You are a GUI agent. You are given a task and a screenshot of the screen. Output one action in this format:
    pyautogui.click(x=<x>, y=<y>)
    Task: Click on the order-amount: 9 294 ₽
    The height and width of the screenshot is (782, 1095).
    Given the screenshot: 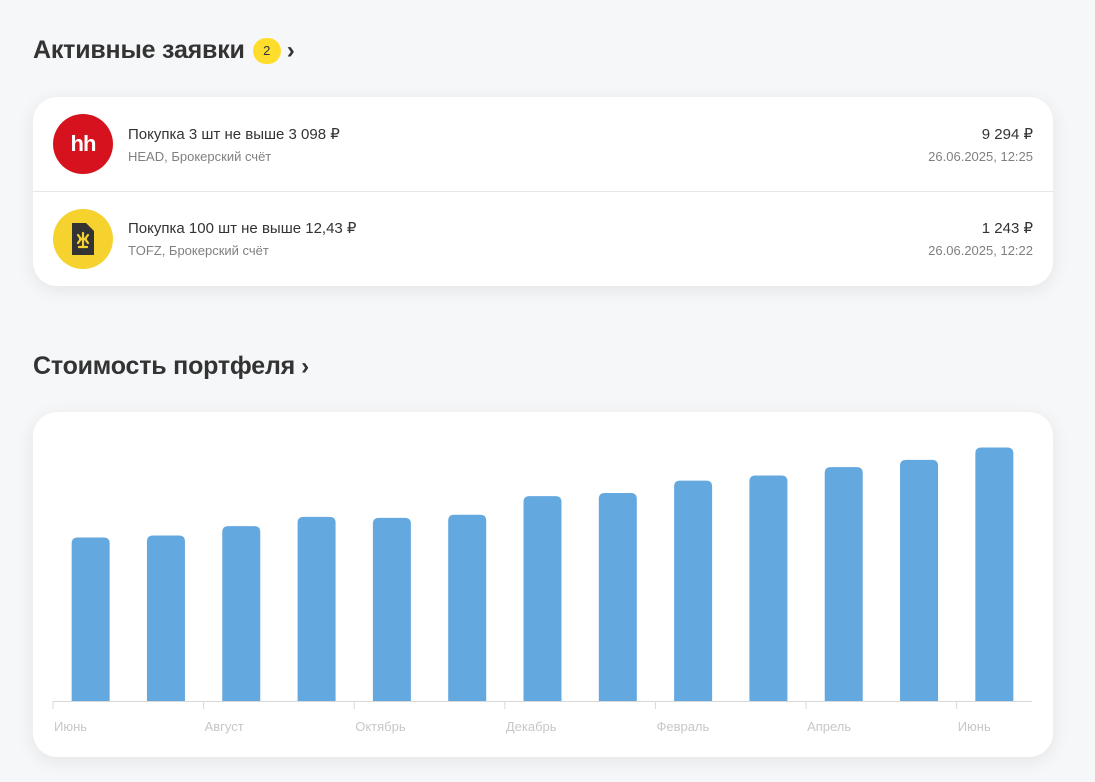 What is the action you would take?
    pyautogui.click(x=1007, y=134)
    